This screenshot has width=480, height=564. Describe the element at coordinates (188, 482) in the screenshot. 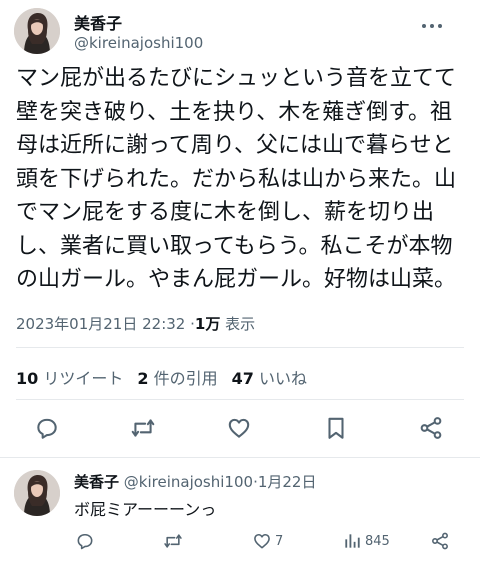

I see `reply-author-handle: @kireinajoshi100` at that location.